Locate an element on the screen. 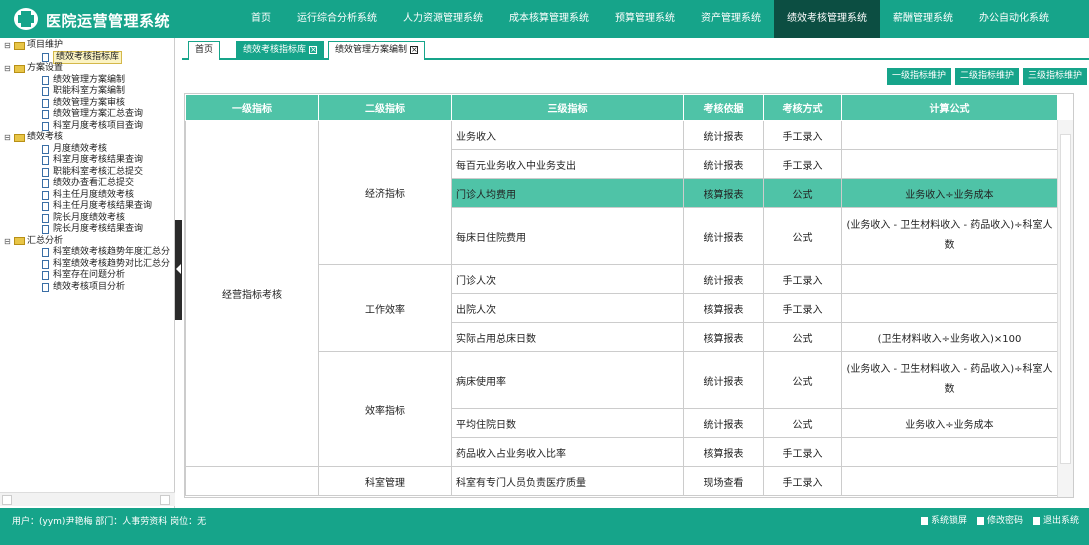 This screenshot has height=545, width=1089. formula-cell: 业务收入÷业务成本 is located at coordinates (949, 423).